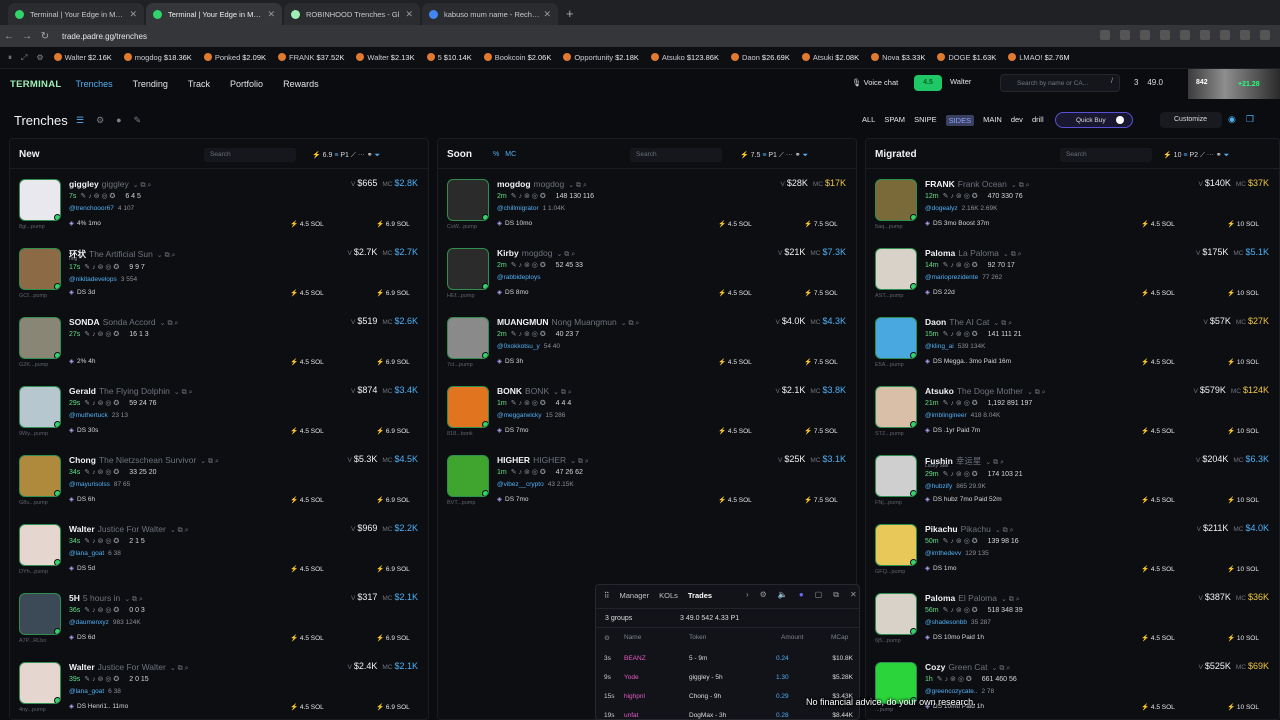 The width and height of the screenshot is (1280, 720). What do you see at coordinates (9, 36) in the screenshot?
I see `back-icon: ←` at bounding box center [9, 36].